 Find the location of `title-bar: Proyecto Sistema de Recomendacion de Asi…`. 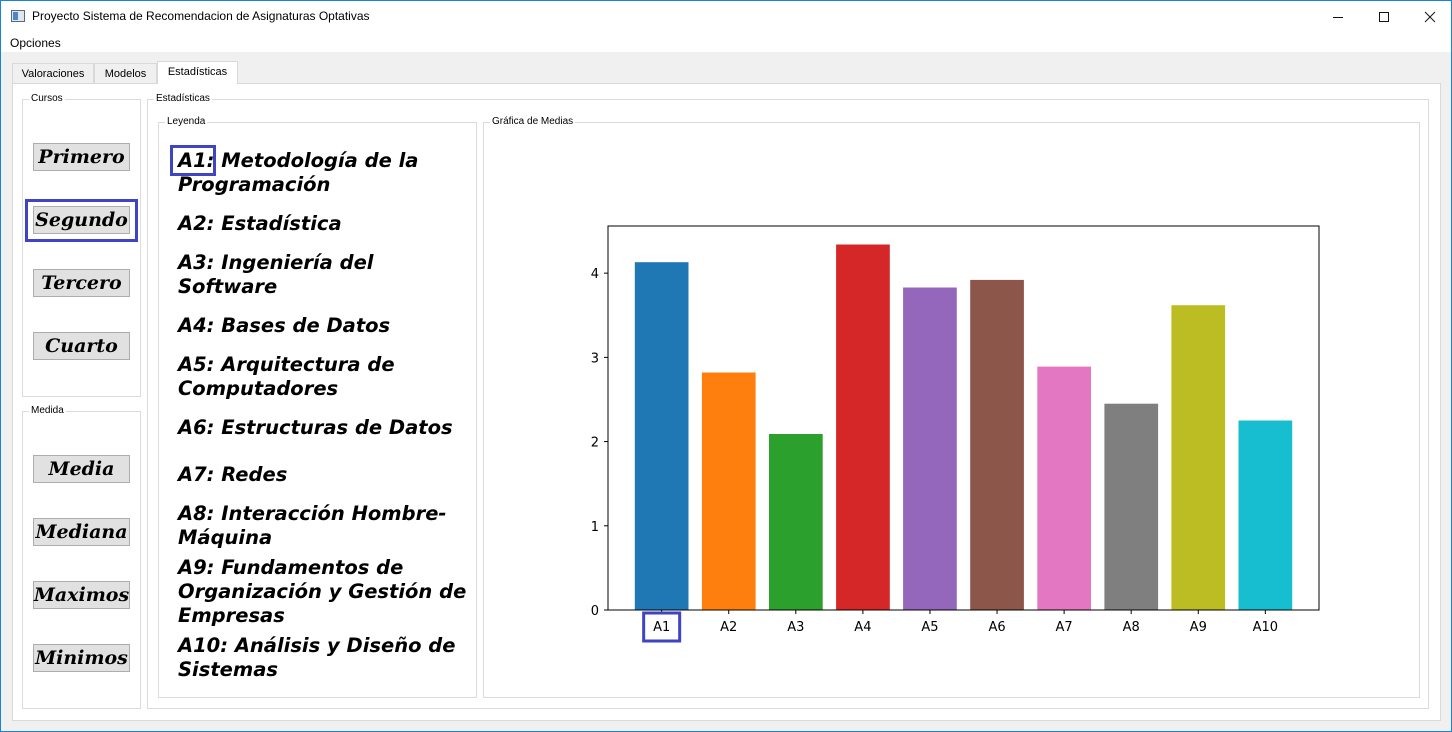

title-bar: Proyecto Sistema de Recomendacion de Asi… is located at coordinates (726, 16).